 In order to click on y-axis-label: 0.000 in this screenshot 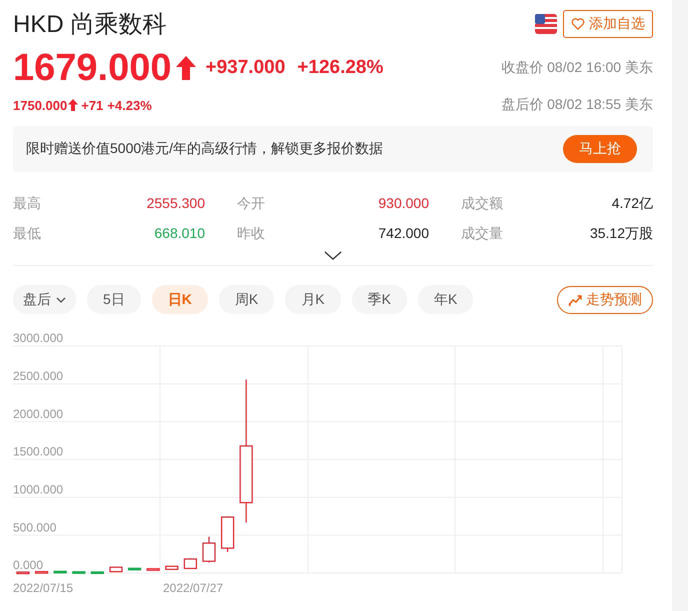, I will do `click(28, 565)`.